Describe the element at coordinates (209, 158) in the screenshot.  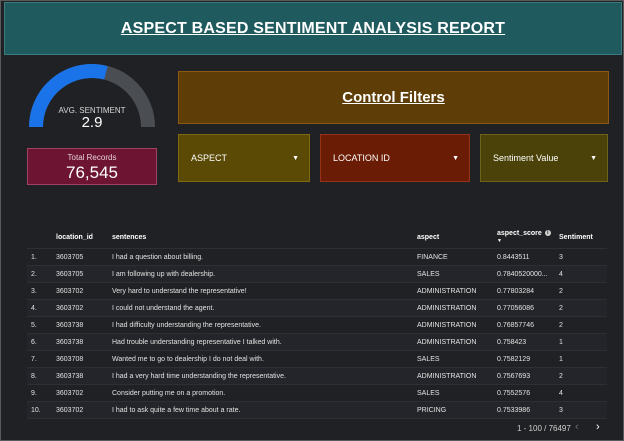
I see `aspect-dropdown-label: ASPECT` at that location.